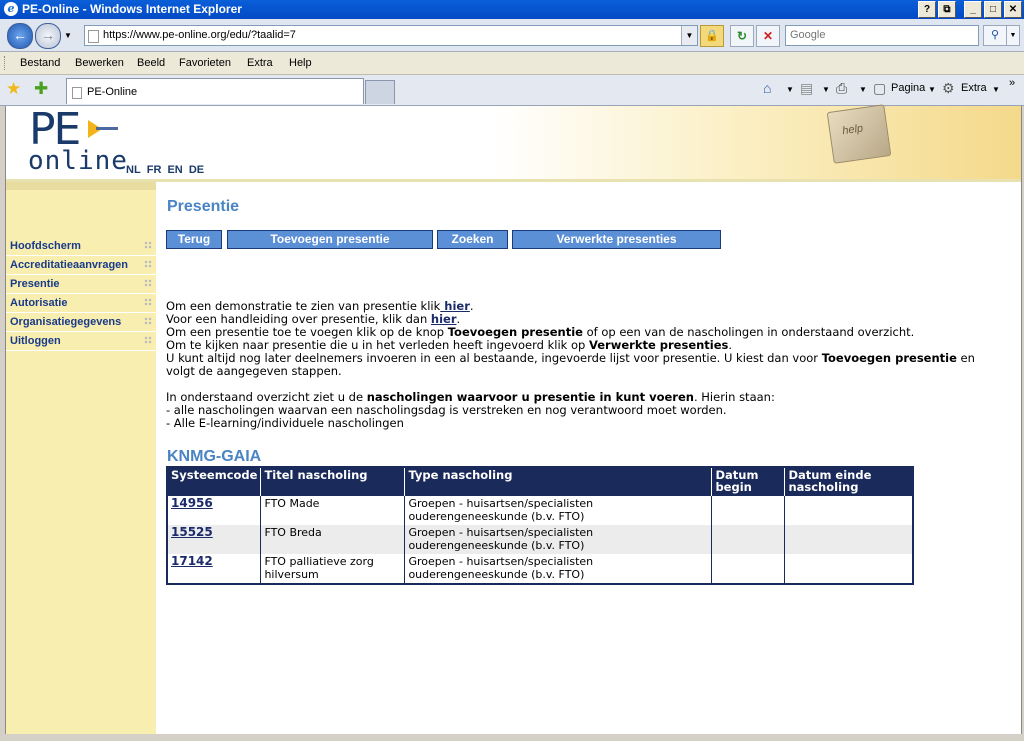  Describe the element at coordinates (214, 456) in the screenshot. I see `section-title: KNMG-GAIA` at that location.